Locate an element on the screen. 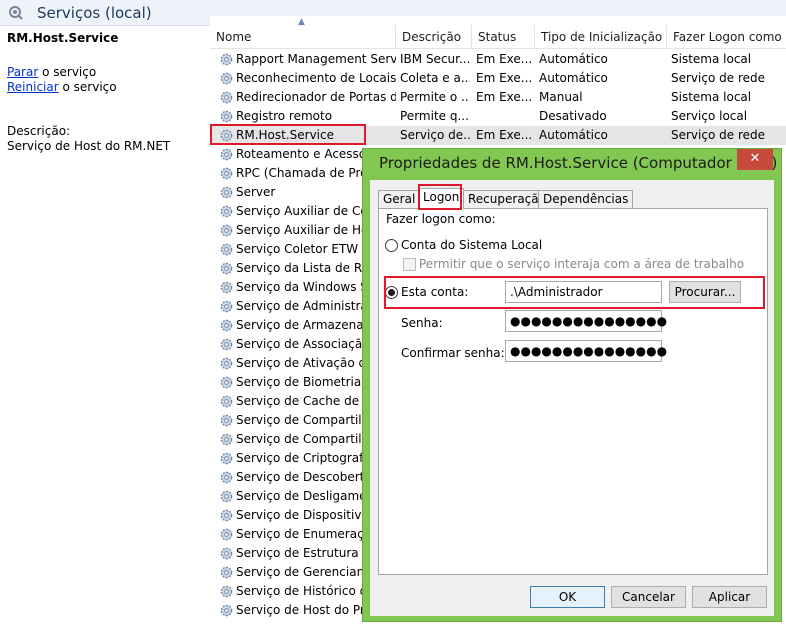 This screenshot has width=786, height=627. tab-geral: Geral is located at coordinates (399, 199).